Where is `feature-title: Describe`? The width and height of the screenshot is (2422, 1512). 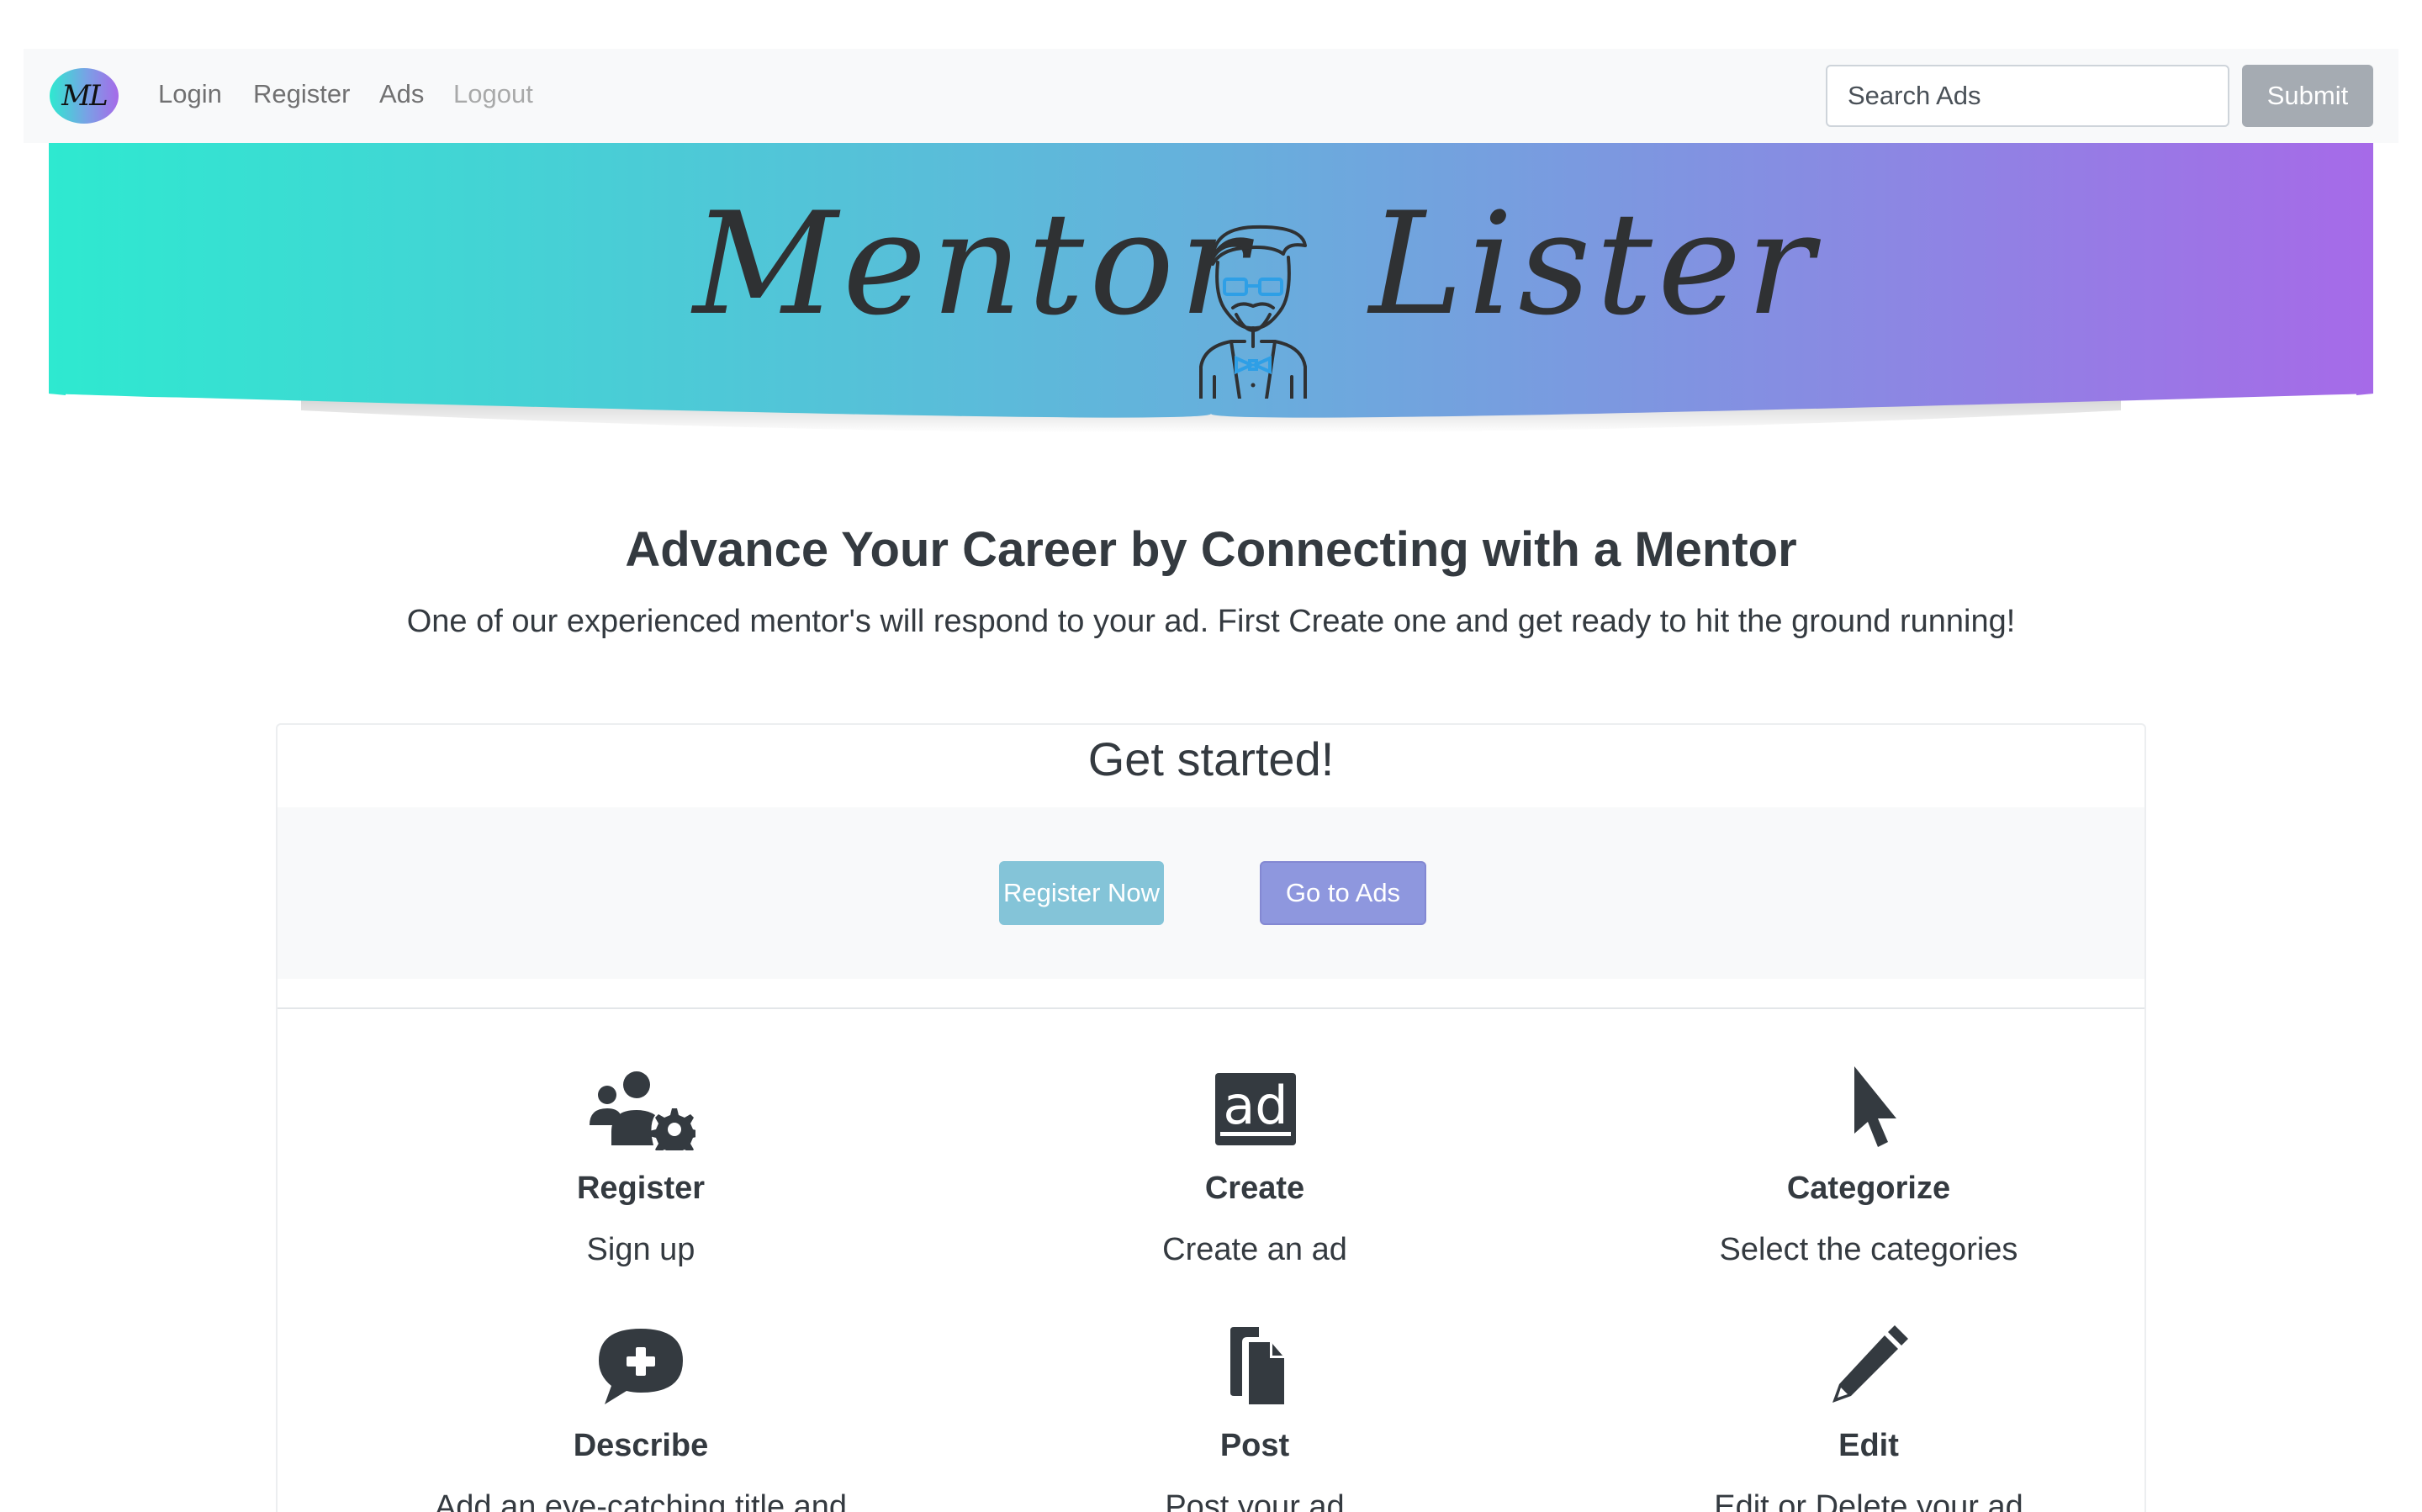
feature-title: Describe is located at coordinates (641, 1445).